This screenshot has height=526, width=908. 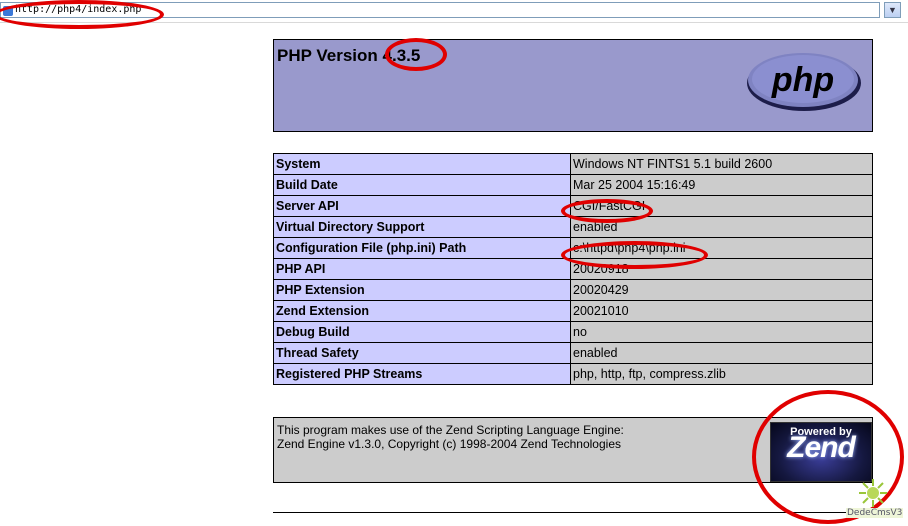 I want to click on info-row: System Windows NT FINTS1 5.1 build 2600, so click(x=573, y=164).